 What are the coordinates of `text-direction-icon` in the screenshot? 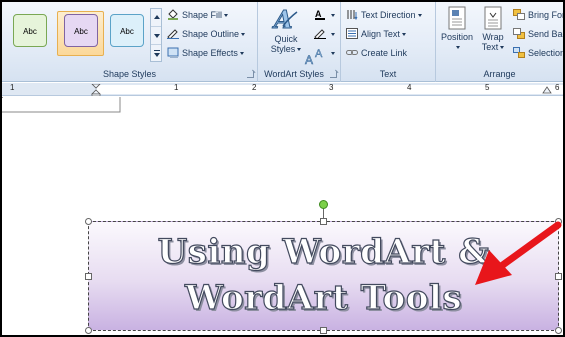 It's located at (352, 15).